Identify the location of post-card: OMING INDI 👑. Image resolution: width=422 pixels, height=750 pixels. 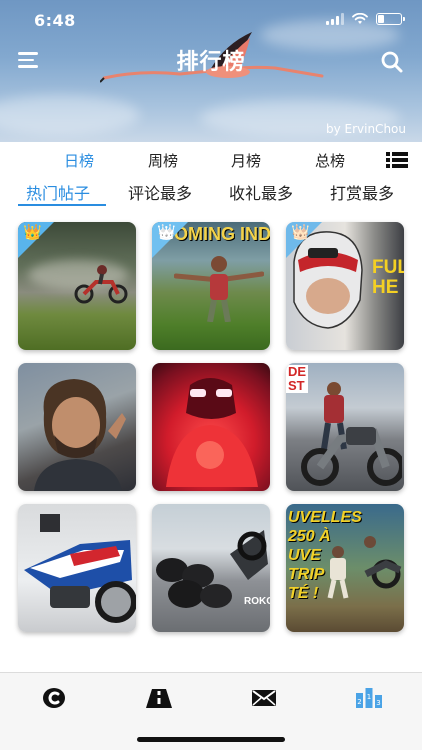
(211, 286).